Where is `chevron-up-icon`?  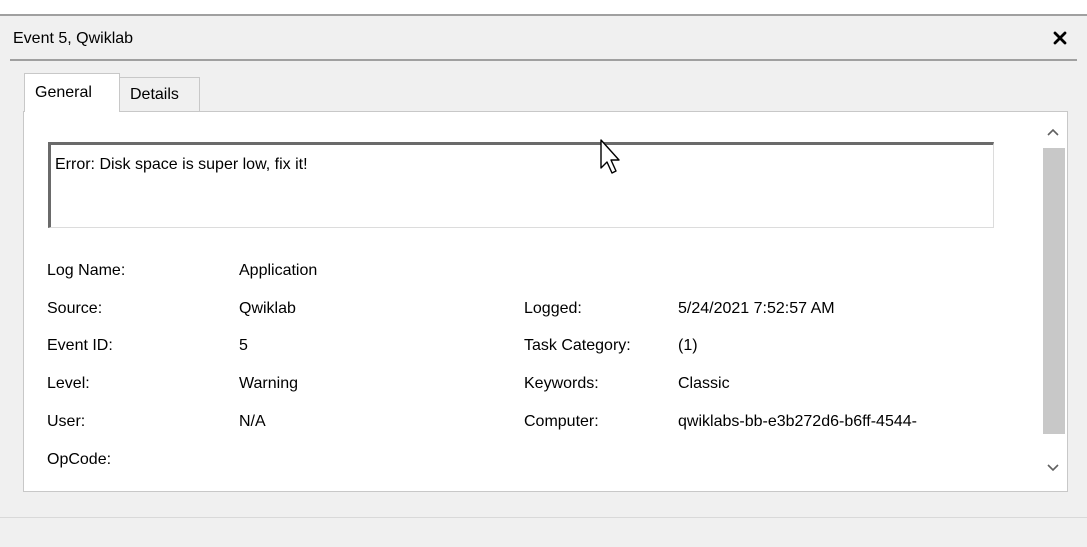 chevron-up-icon is located at coordinates (1053, 132).